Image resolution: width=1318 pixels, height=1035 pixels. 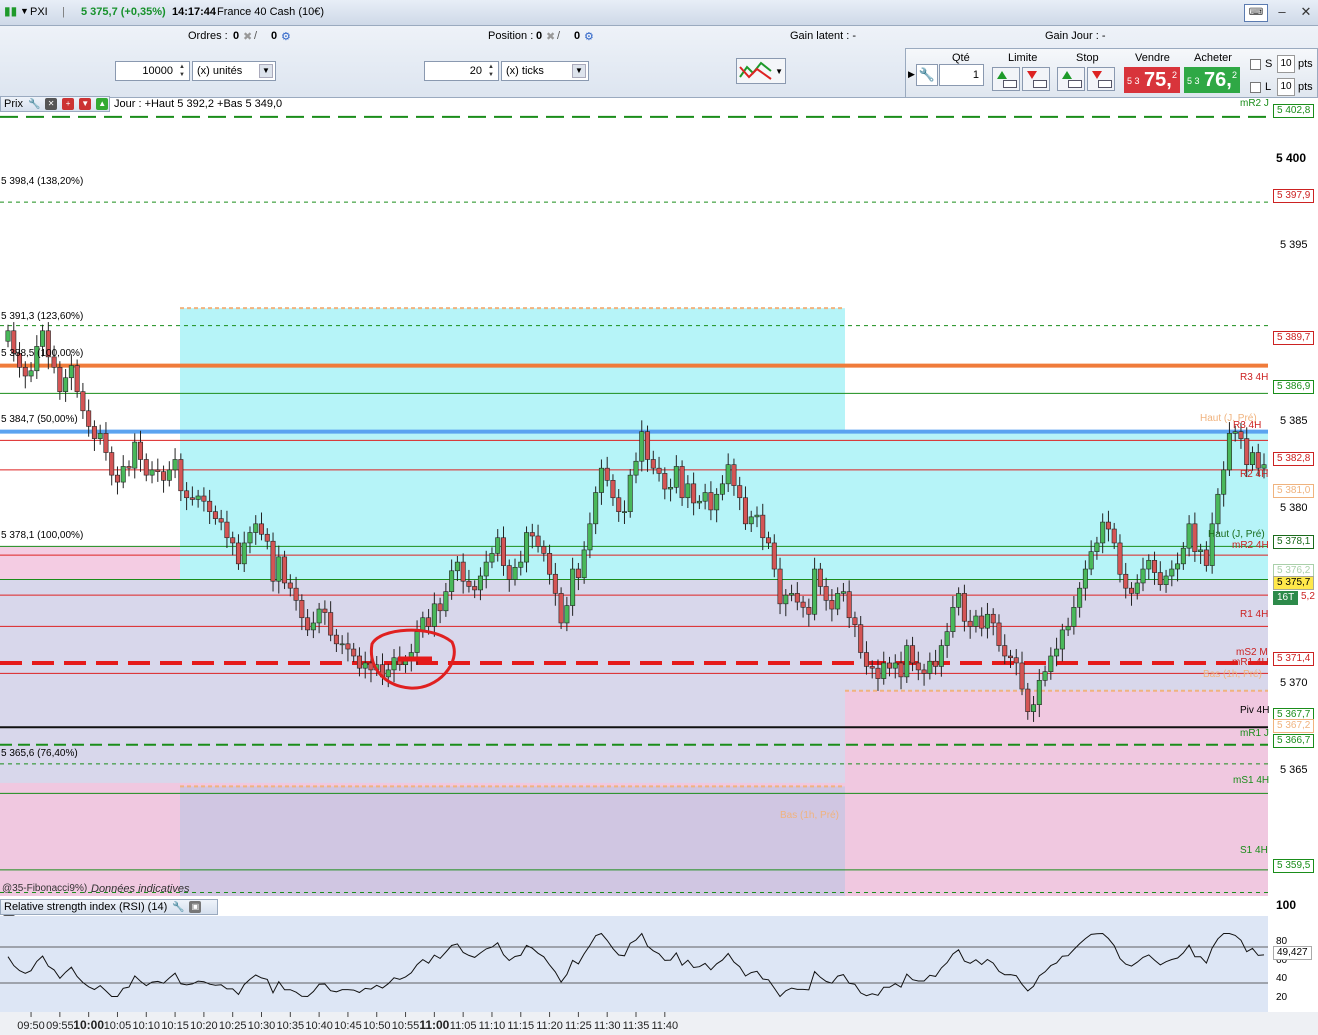 I want to click on buy-price-sup: 2, so click(x=1234, y=75).